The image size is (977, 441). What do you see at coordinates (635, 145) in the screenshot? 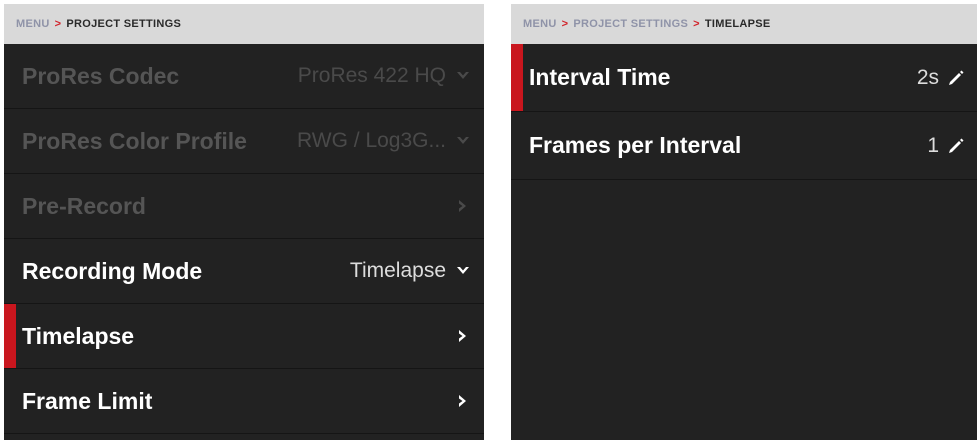
I see `menu-item-label: Frames per Interval` at bounding box center [635, 145].